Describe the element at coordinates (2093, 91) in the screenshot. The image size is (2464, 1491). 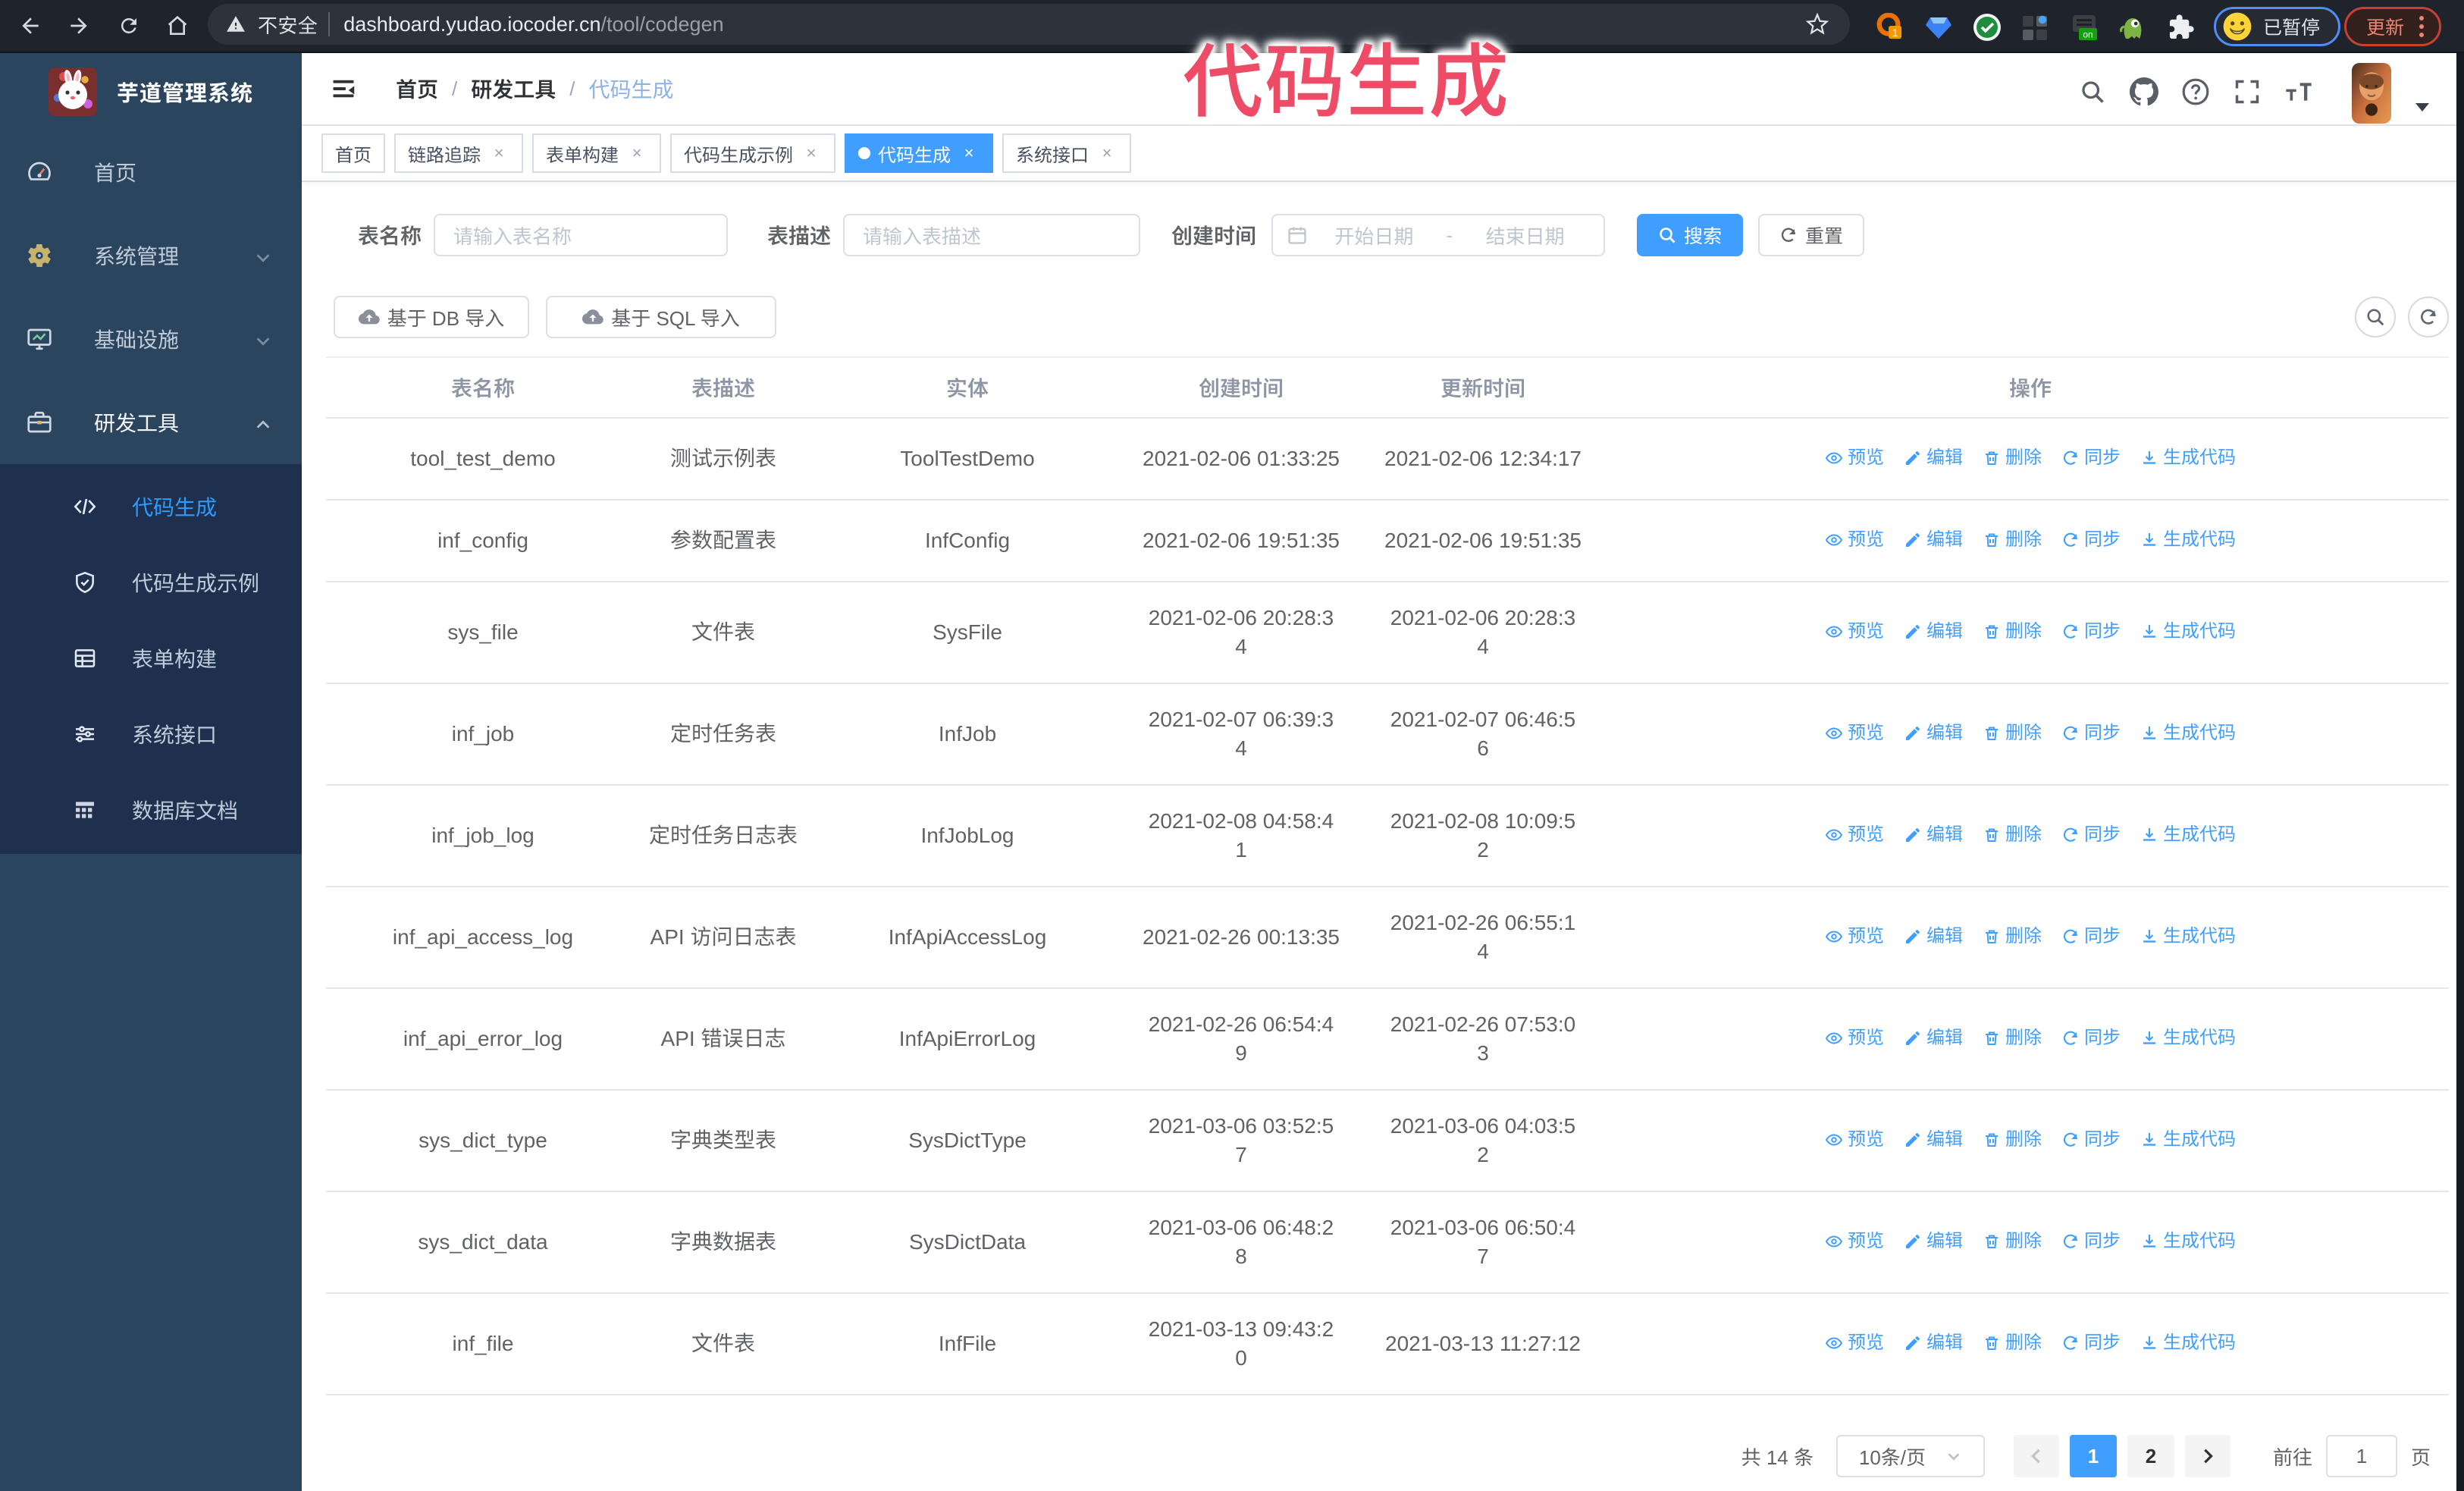
I see `header-search-icon` at that location.